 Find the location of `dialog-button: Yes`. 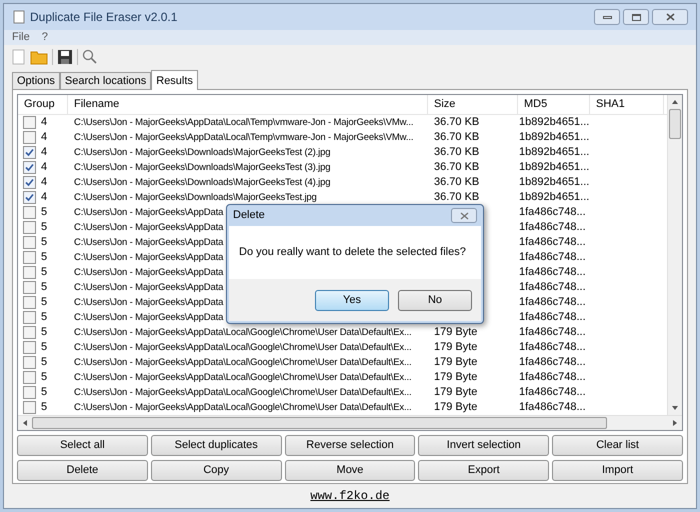

dialog-button: Yes is located at coordinates (352, 300).